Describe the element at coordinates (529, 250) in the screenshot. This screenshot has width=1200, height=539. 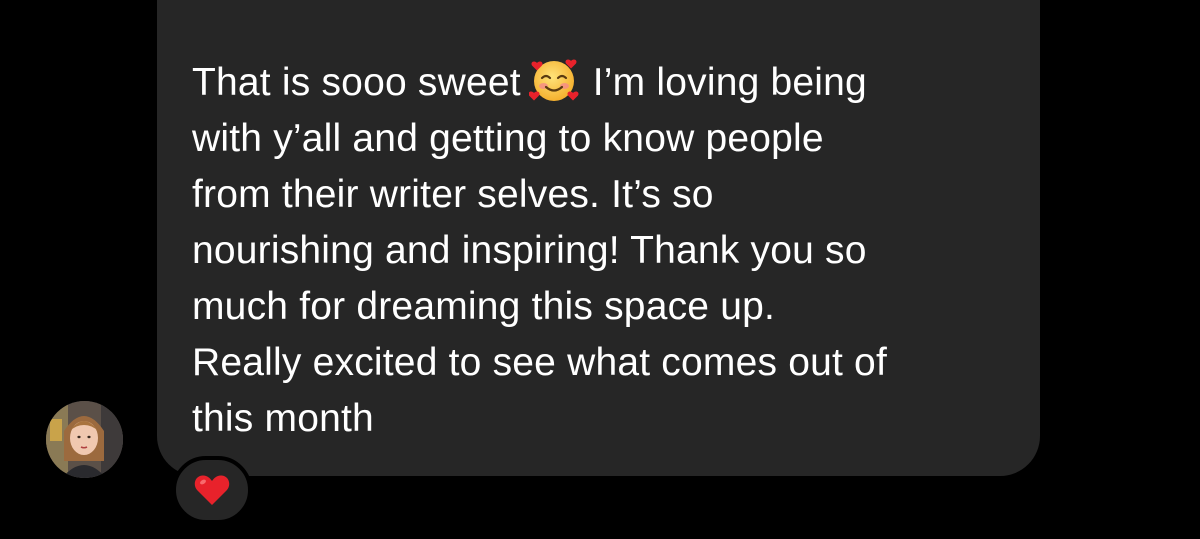
I see `message-line: nourishing and inspiring! Thank you so` at that location.